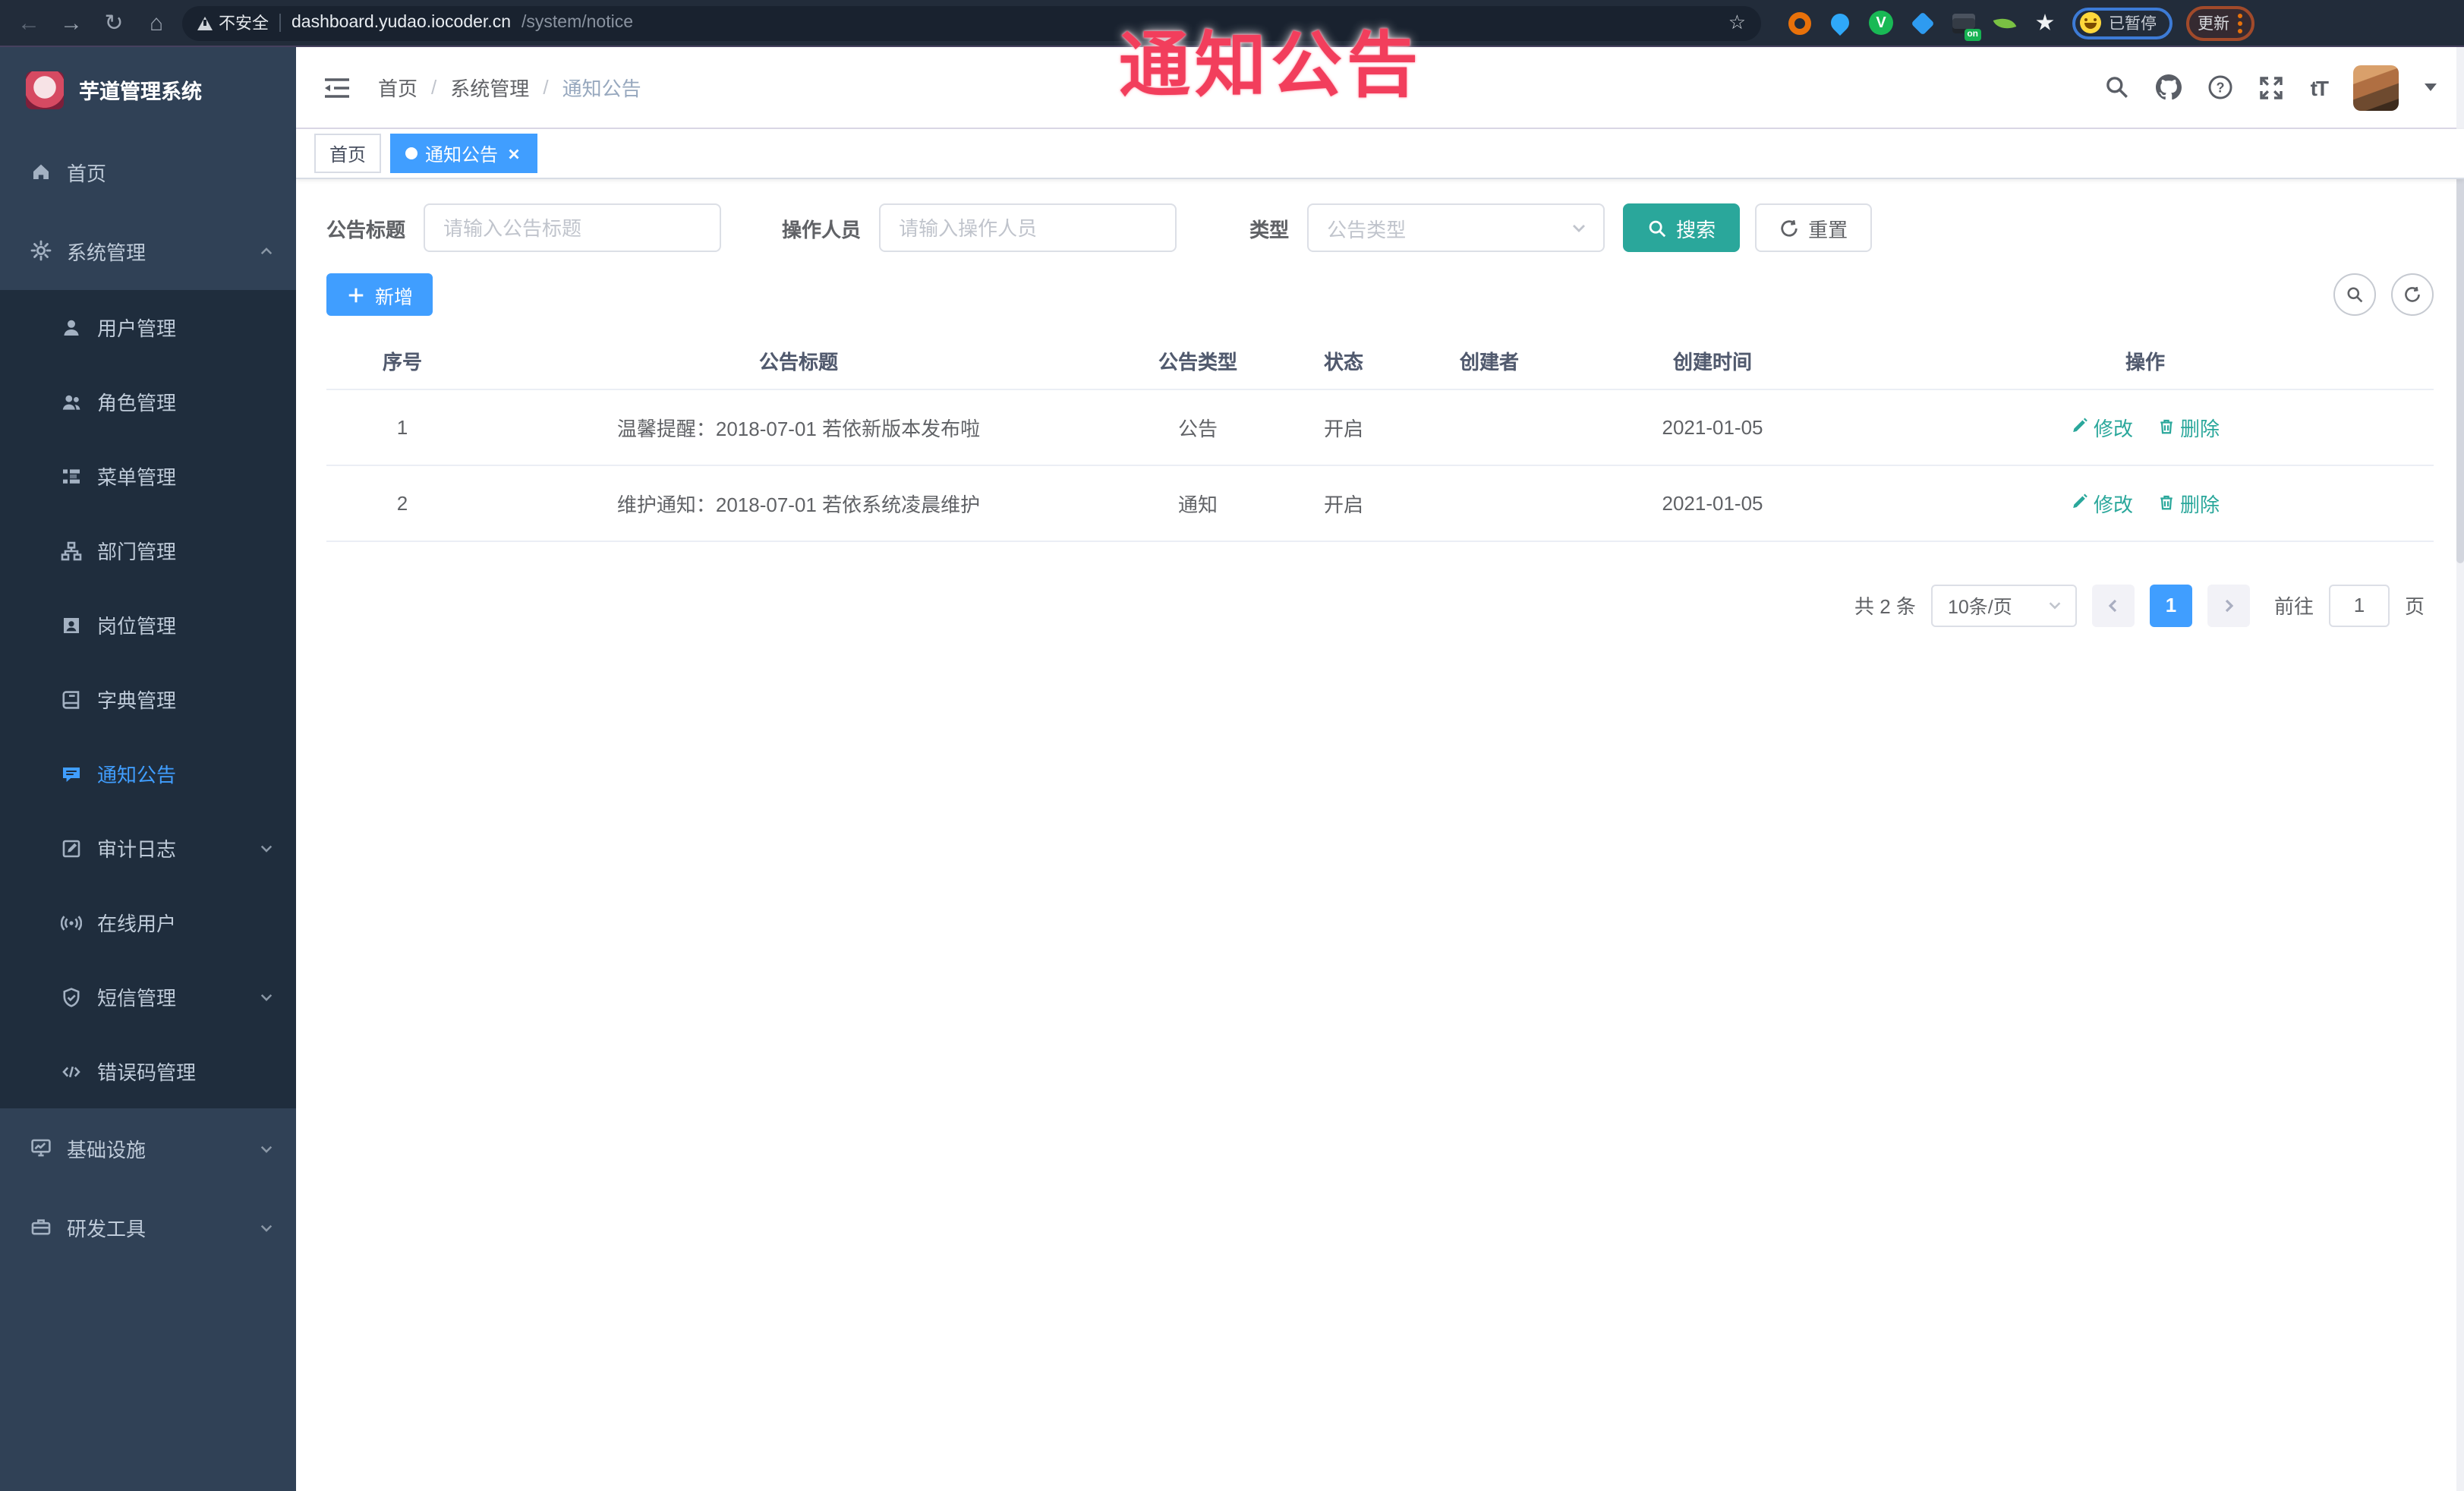  I want to click on app-navbar: 首页 / 系统管理 / 通知公告 ? tT, so click(1380, 88).